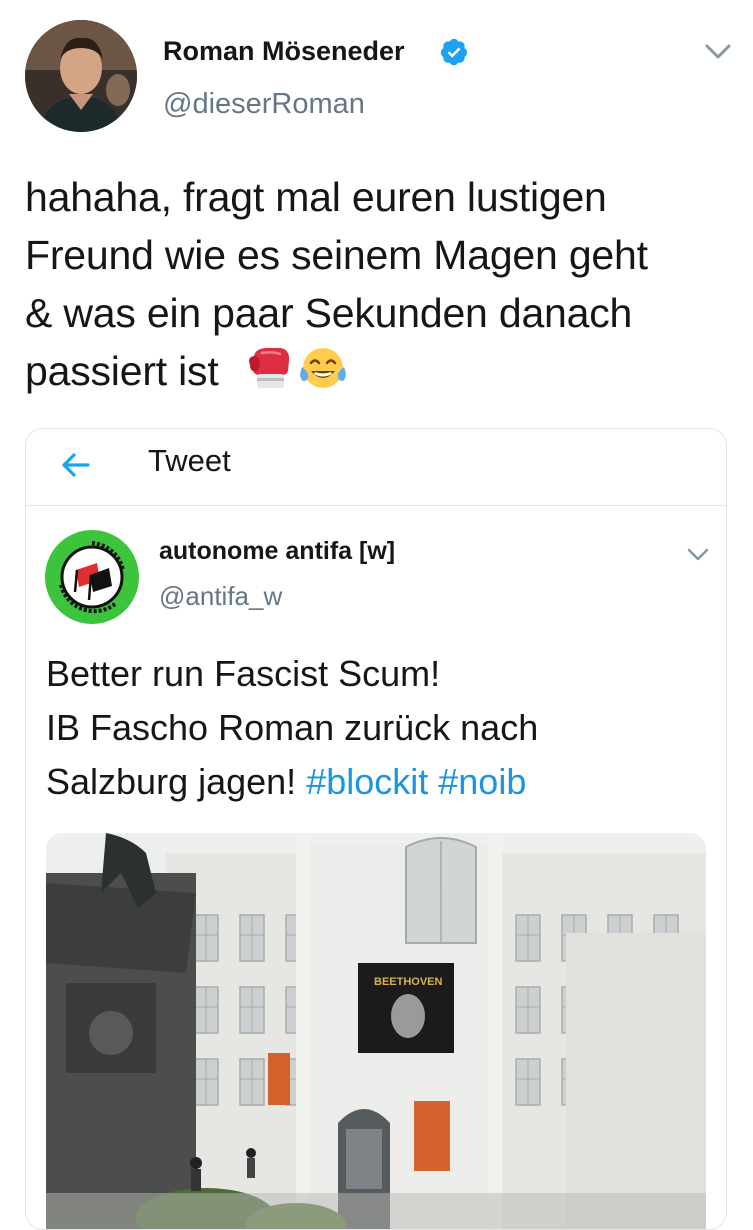 Image resolution: width=753 pixels, height=1230 pixels. I want to click on author-display-name: Roman Möseneder, so click(284, 51).